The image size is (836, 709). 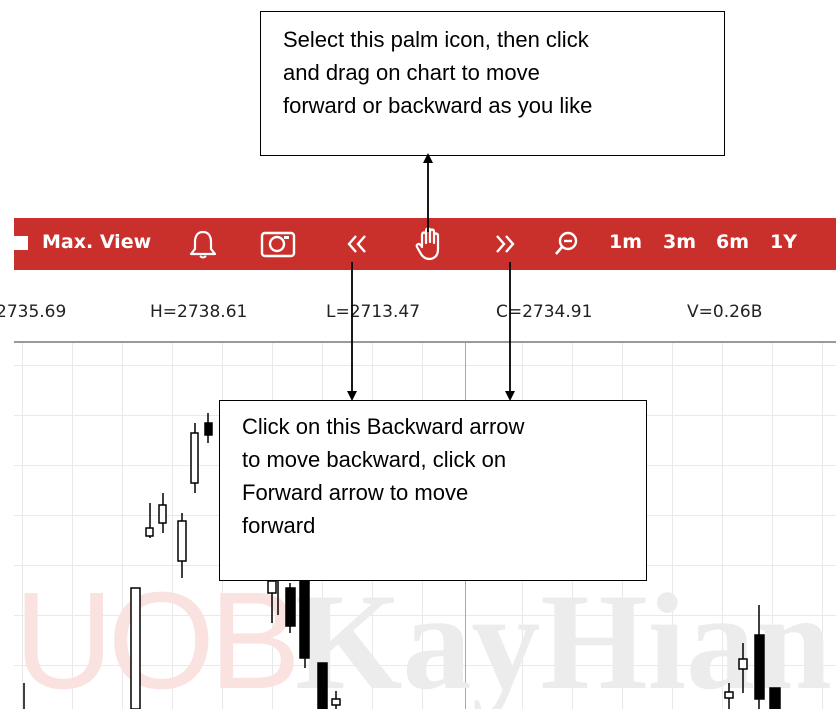 I want to click on annotation-arrows, so click(x=431, y=277).